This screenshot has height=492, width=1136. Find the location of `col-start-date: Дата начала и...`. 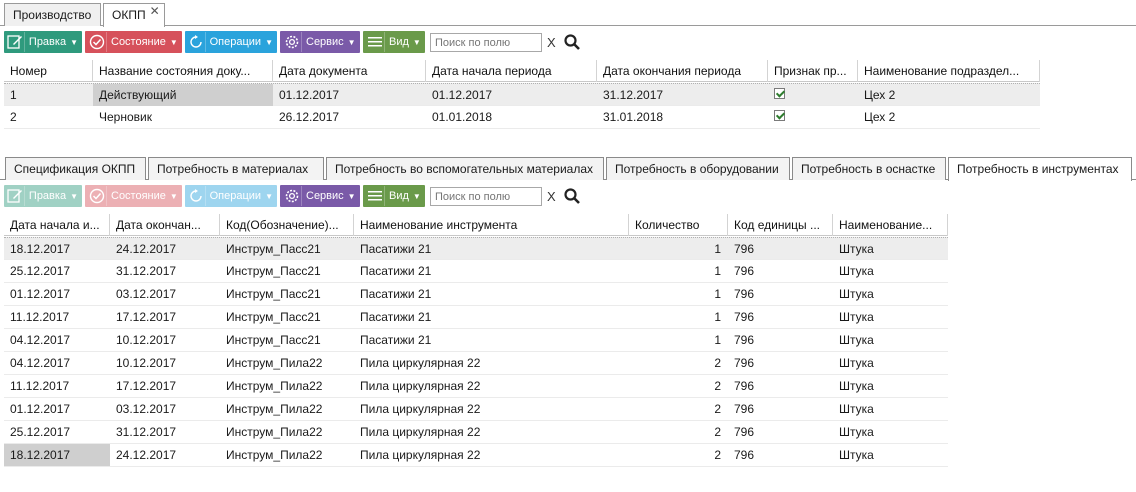

col-start-date: Дата начала и... is located at coordinates (57, 225).